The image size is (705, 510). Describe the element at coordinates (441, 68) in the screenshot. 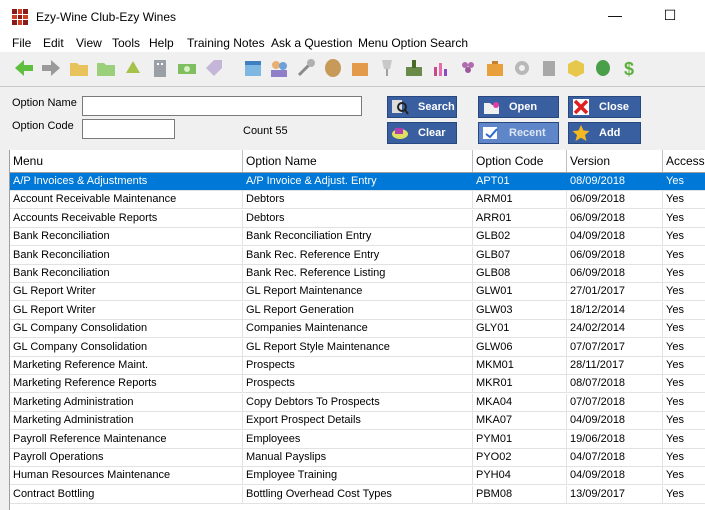

I see `chart-icon` at that location.